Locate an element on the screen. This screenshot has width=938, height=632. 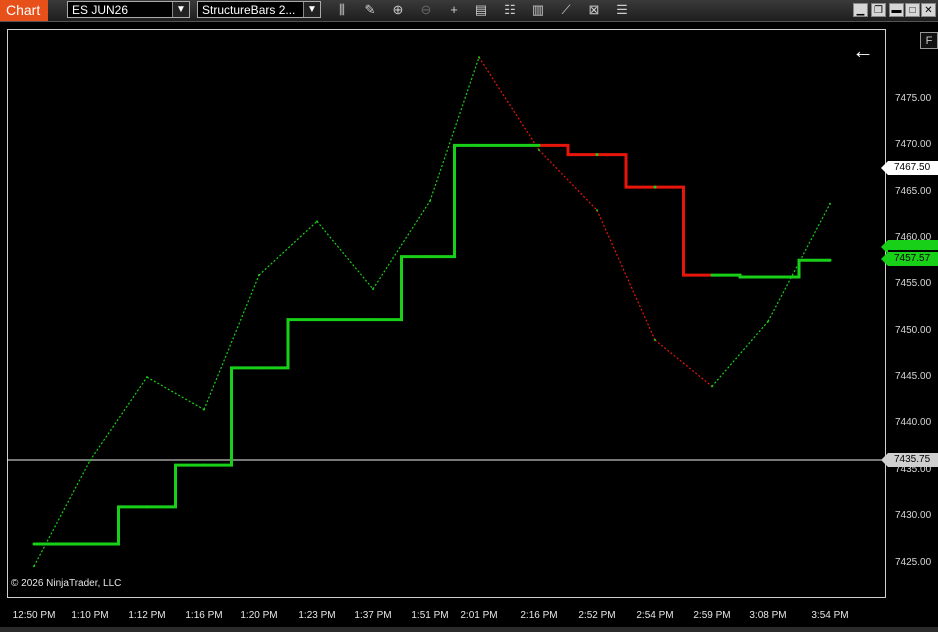
y-axis-tick-label: 7440.00 is located at coordinates (913, 423).